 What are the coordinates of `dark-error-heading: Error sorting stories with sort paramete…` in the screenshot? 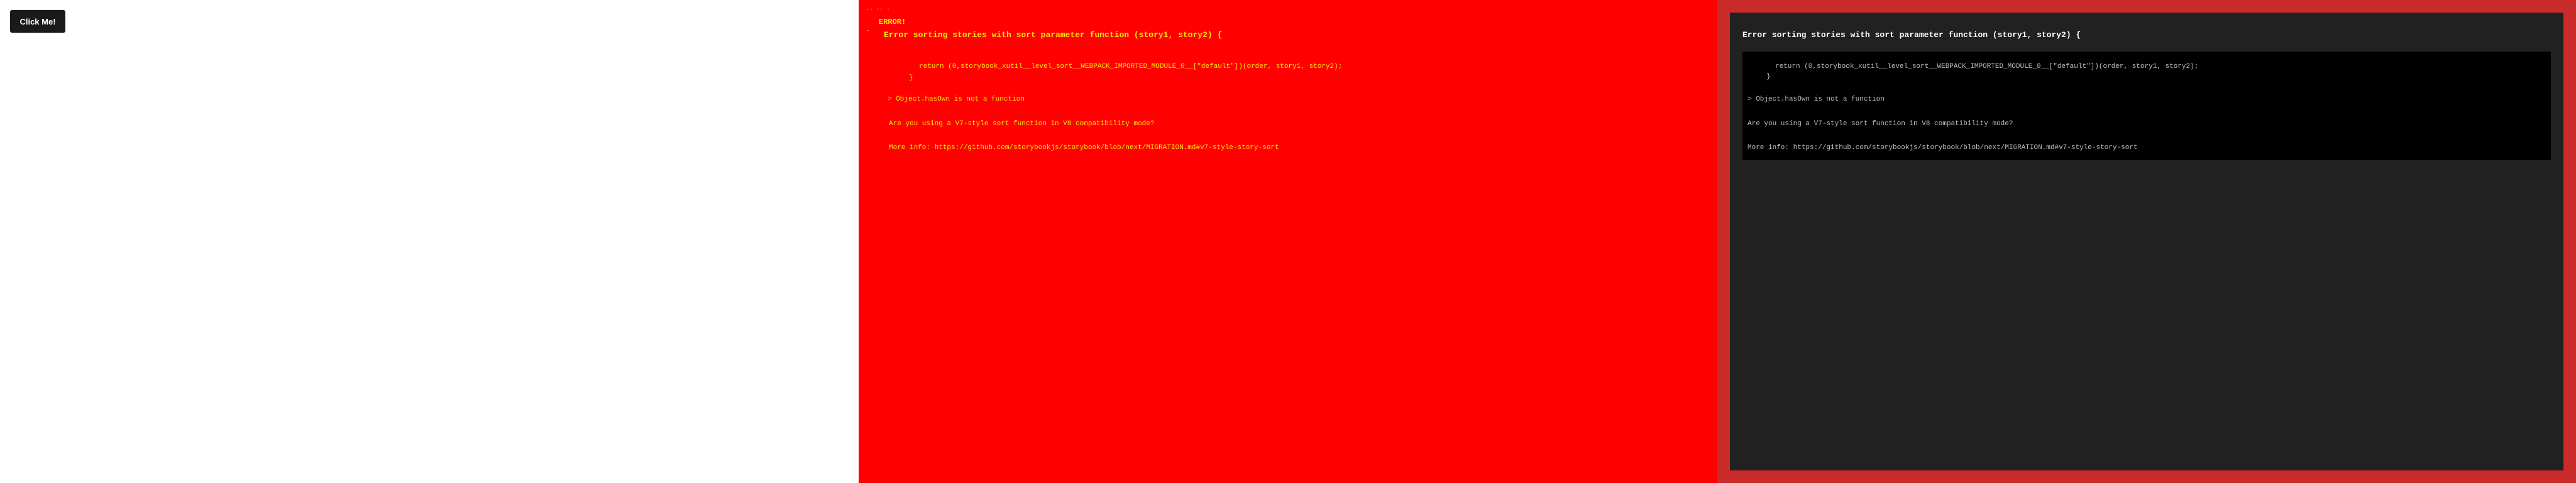 It's located at (1912, 35).